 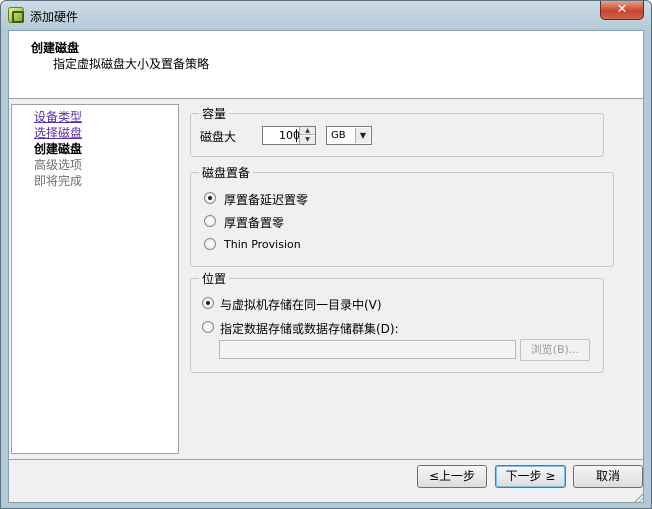 What do you see at coordinates (326, 15) in the screenshot?
I see `title-bar: 添加硬件 ✕` at bounding box center [326, 15].